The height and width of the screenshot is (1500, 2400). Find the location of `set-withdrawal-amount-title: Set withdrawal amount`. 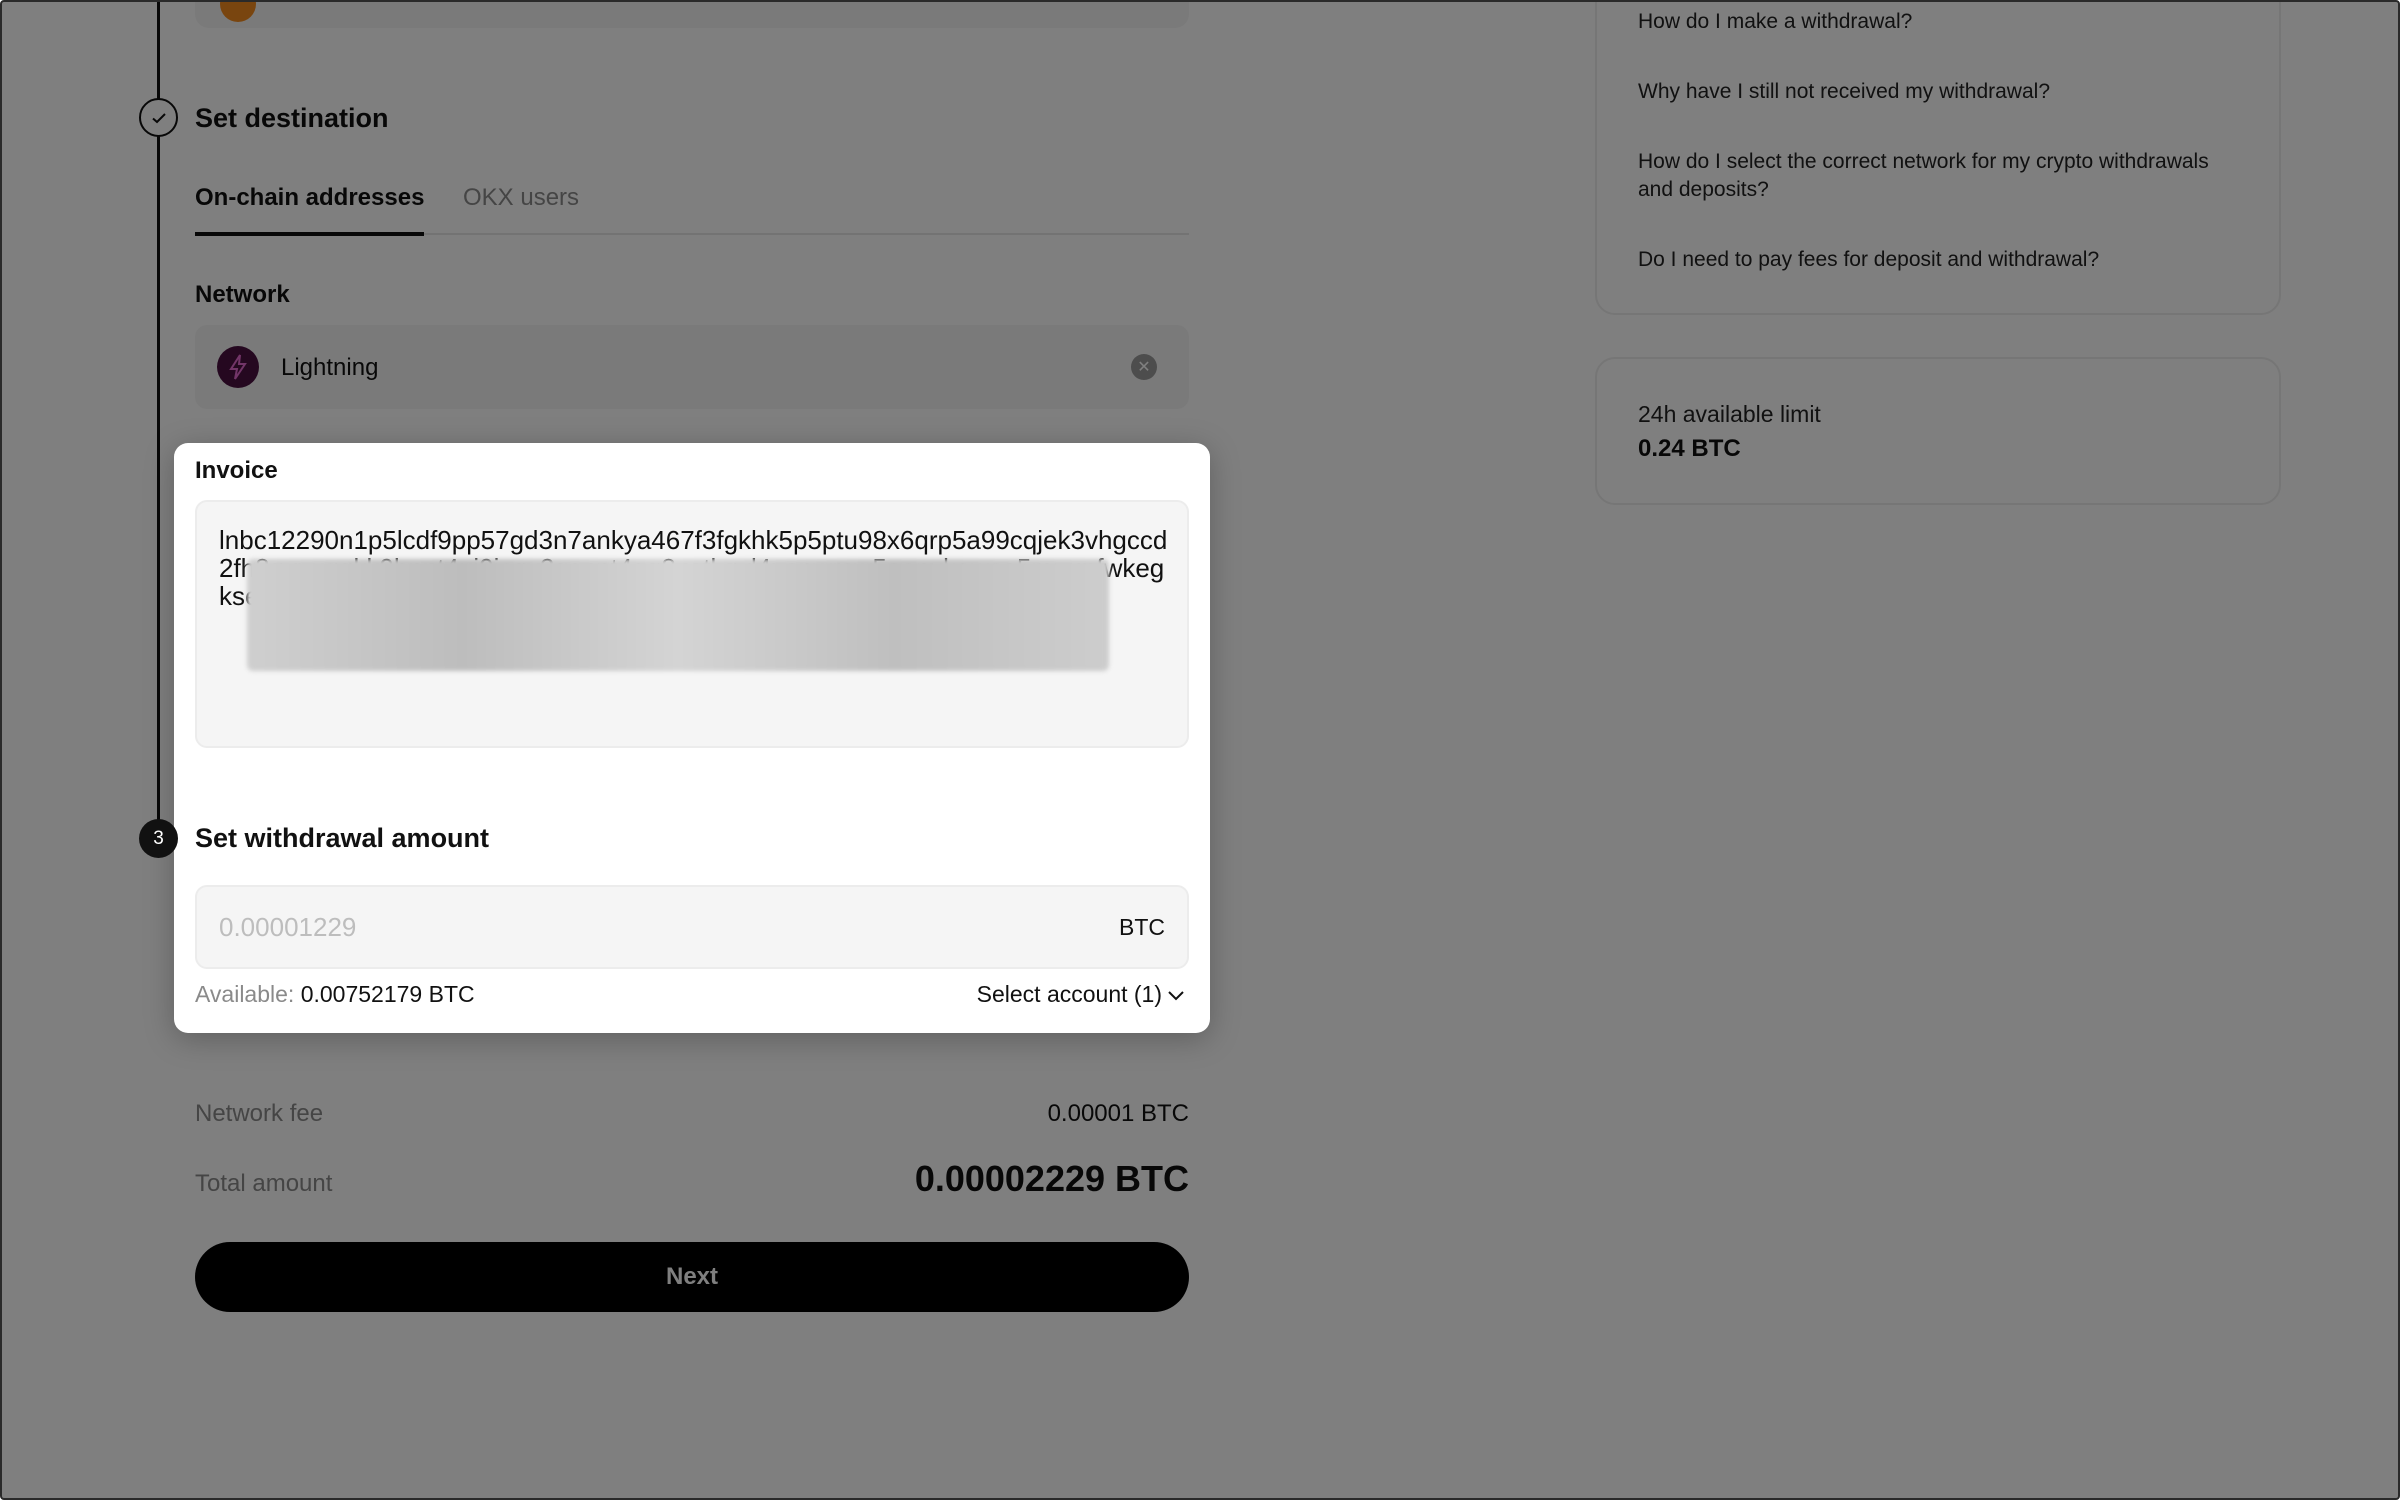

set-withdrawal-amount-title: Set withdrawal amount is located at coordinates (342, 838).